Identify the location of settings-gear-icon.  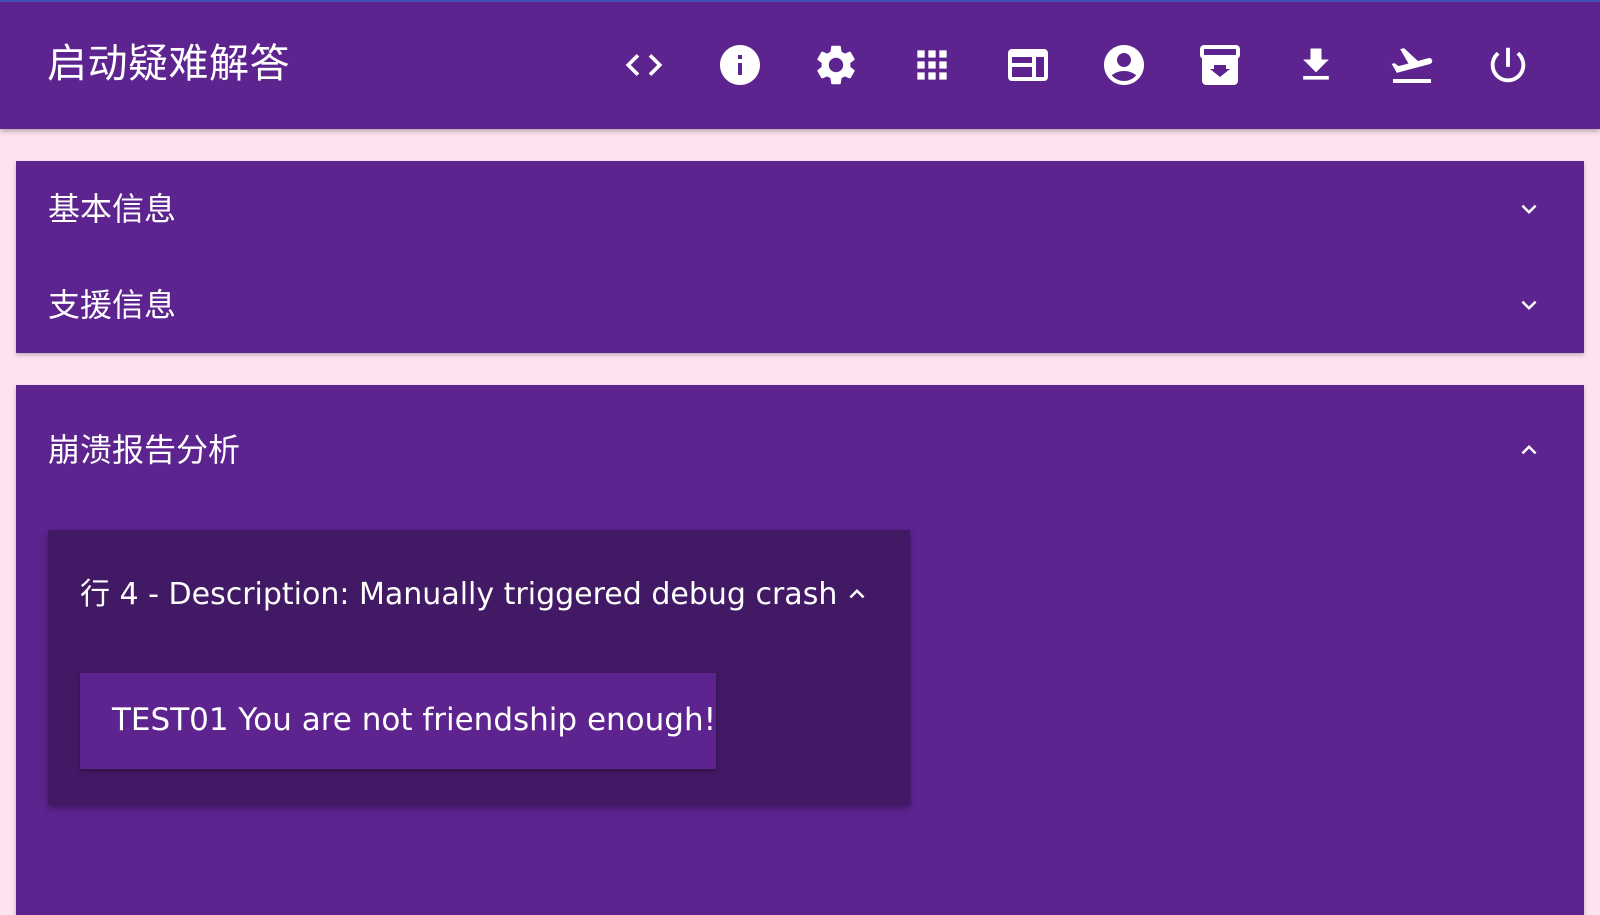
(836, 65).